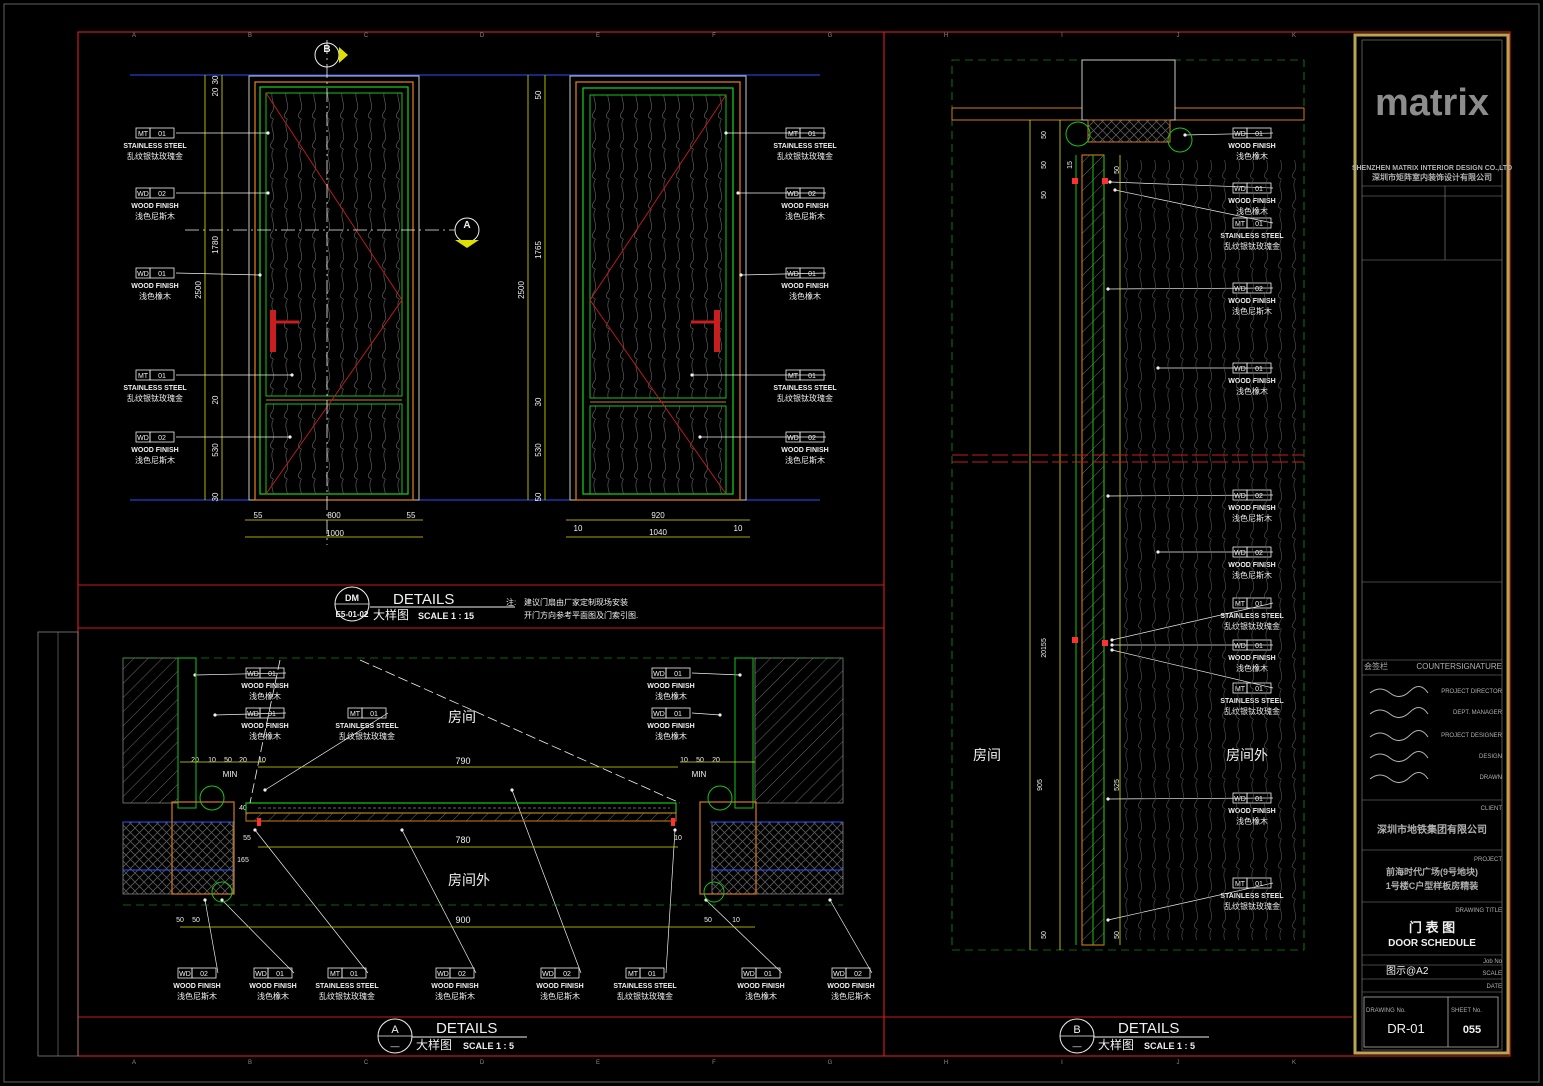  What do you see at coordinates (434, 1044) in the screenshot?
I see `details-a-subtitle: 大样图` at bounding box center [434, 1044].